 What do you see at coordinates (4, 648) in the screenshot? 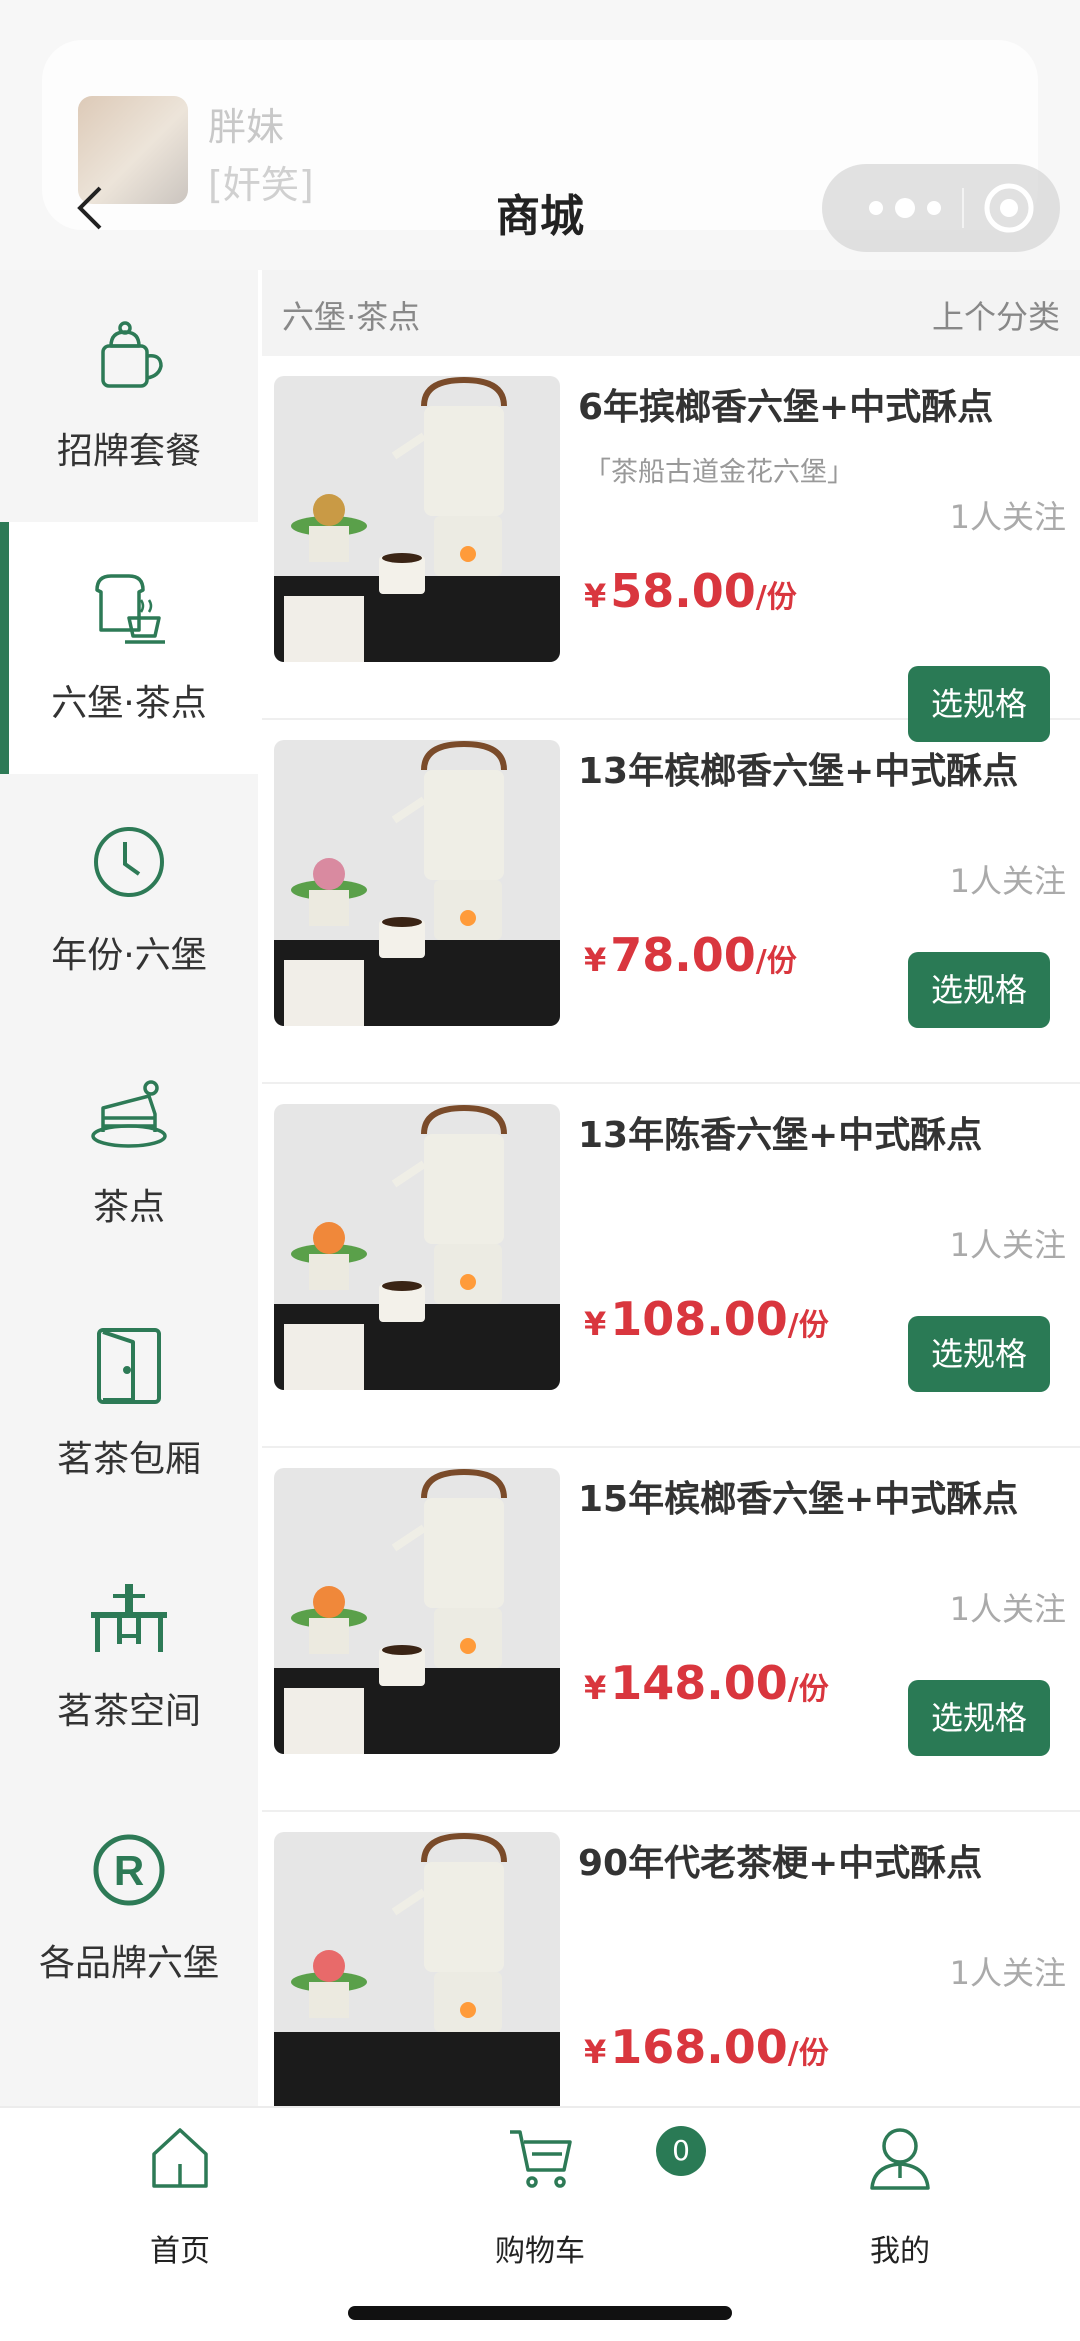
I see `active-indicator` at bounding box center [4, 648].